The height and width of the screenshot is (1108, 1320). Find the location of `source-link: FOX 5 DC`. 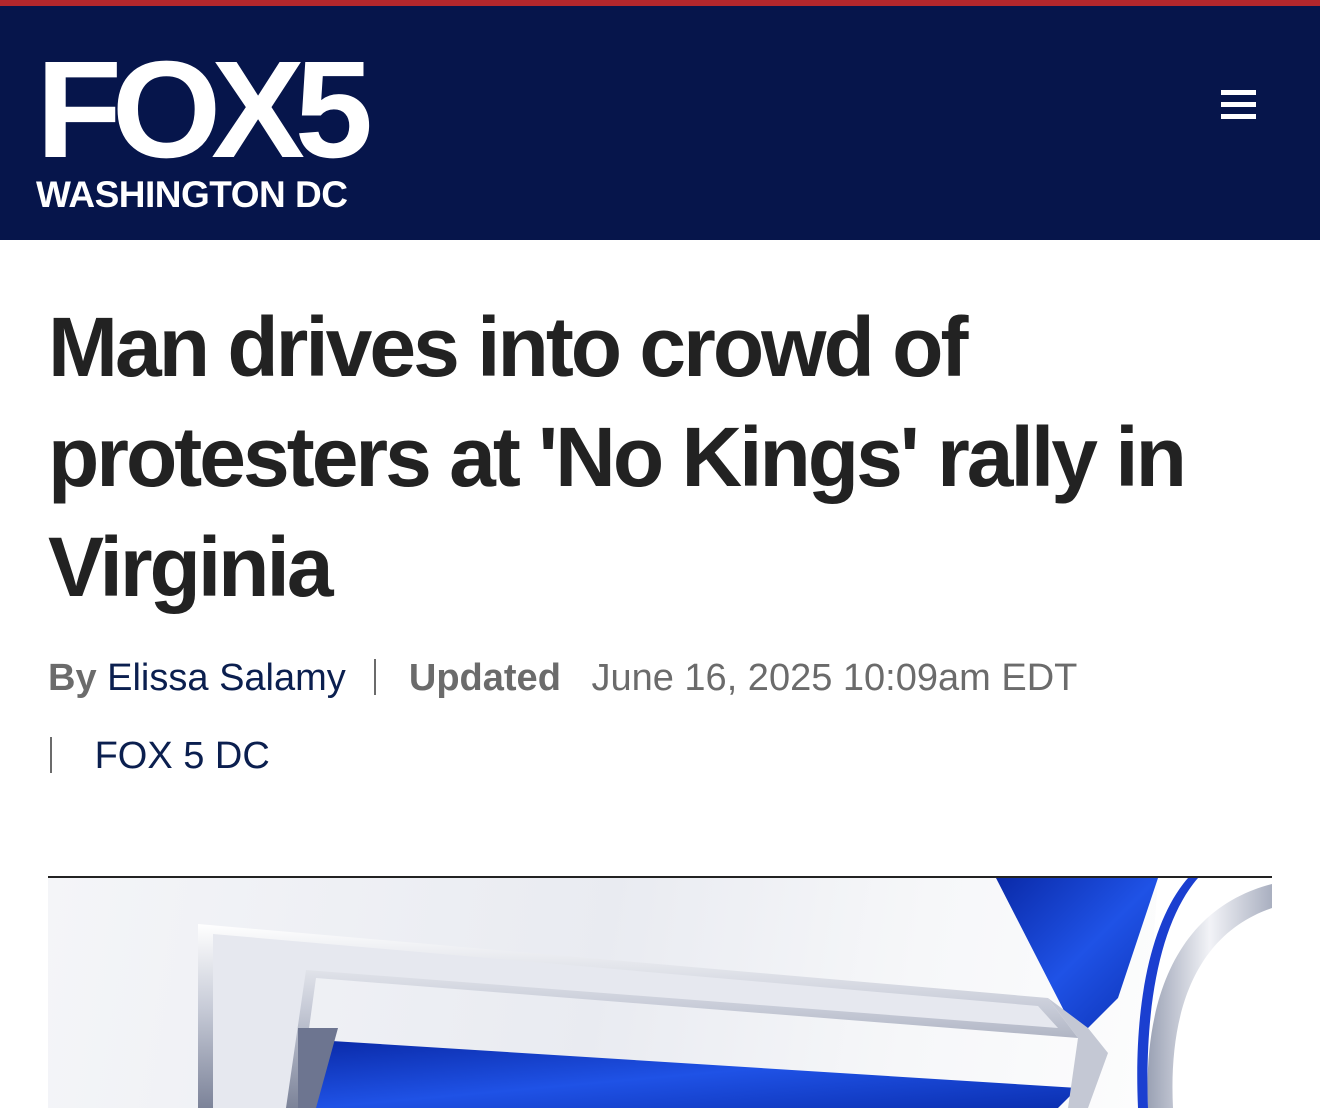

source-link: FOX 5 DC is located at coordinates (182, 756).